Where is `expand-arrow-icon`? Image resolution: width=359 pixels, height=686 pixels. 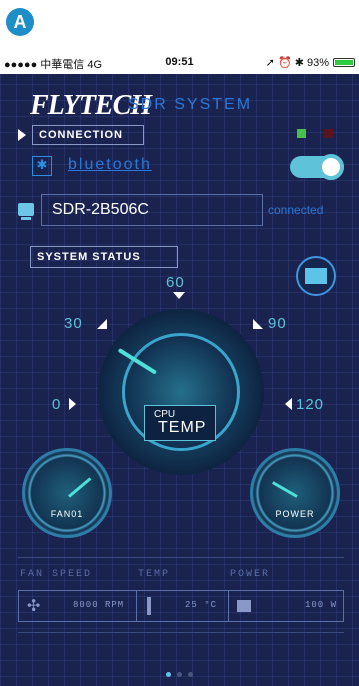 expand-arrow-icon is located at coordinates (22, 135).